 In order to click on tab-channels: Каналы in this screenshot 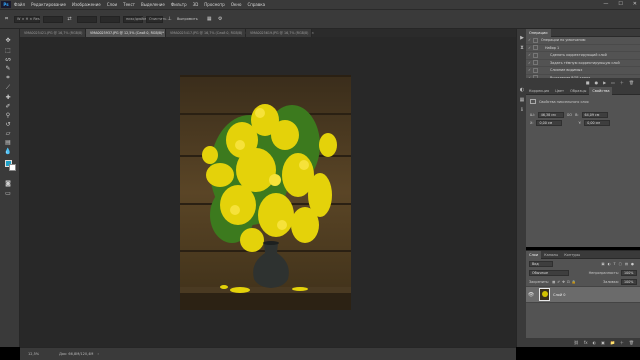, I will do `click(551, 255)`.